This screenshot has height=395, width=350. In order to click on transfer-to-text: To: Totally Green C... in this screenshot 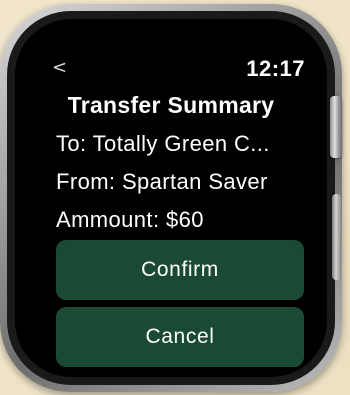, I will do `click(163, 143)`.